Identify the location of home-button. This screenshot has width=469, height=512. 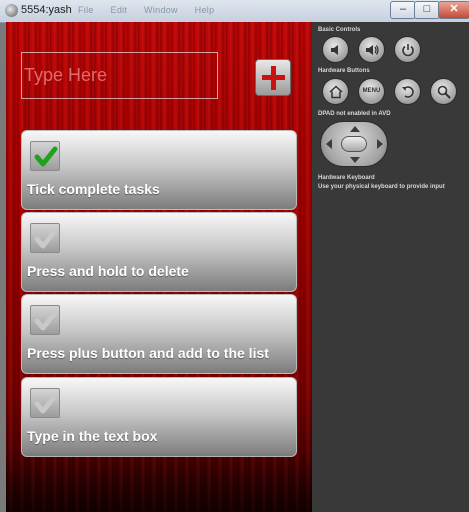
(335, 91).